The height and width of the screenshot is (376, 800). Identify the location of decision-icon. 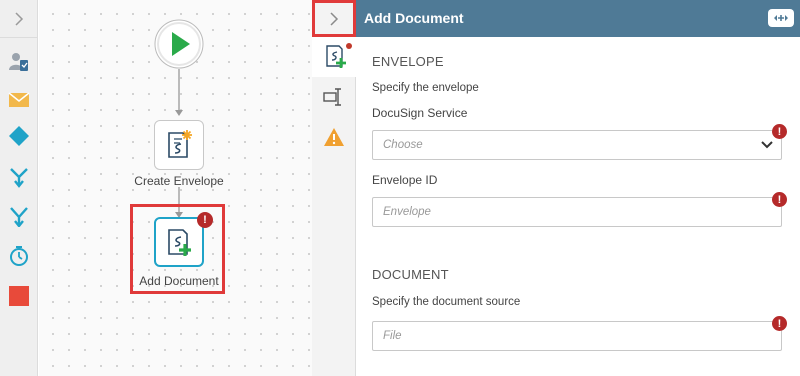
(19, 136).